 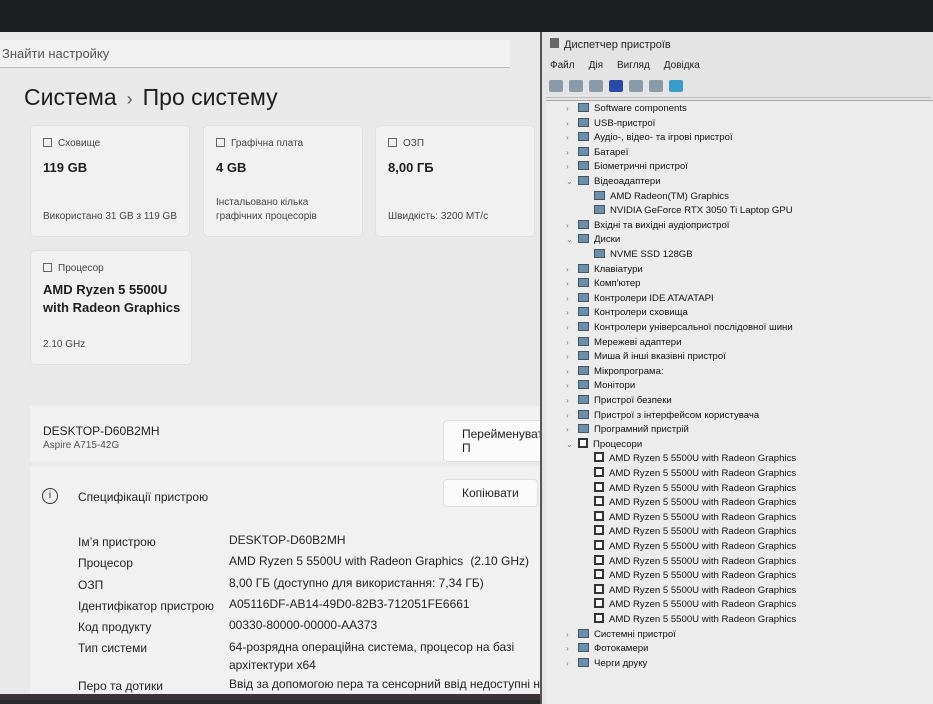 I want to click on menu-view: Вигляд, so click(x=633, y=65).